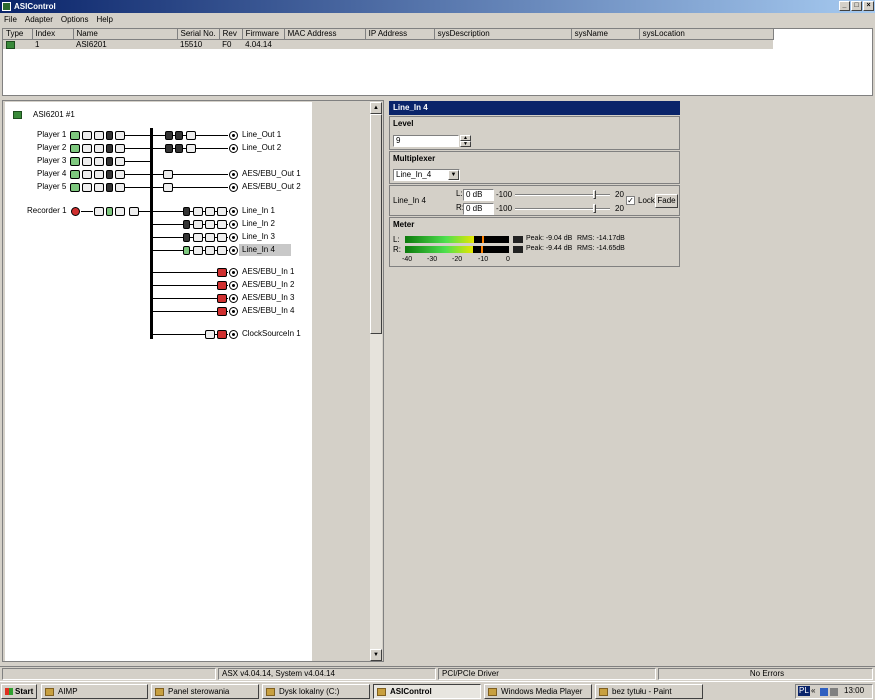  I want to click on line-out-2-label: Line_Out 2, so click(261, 148).